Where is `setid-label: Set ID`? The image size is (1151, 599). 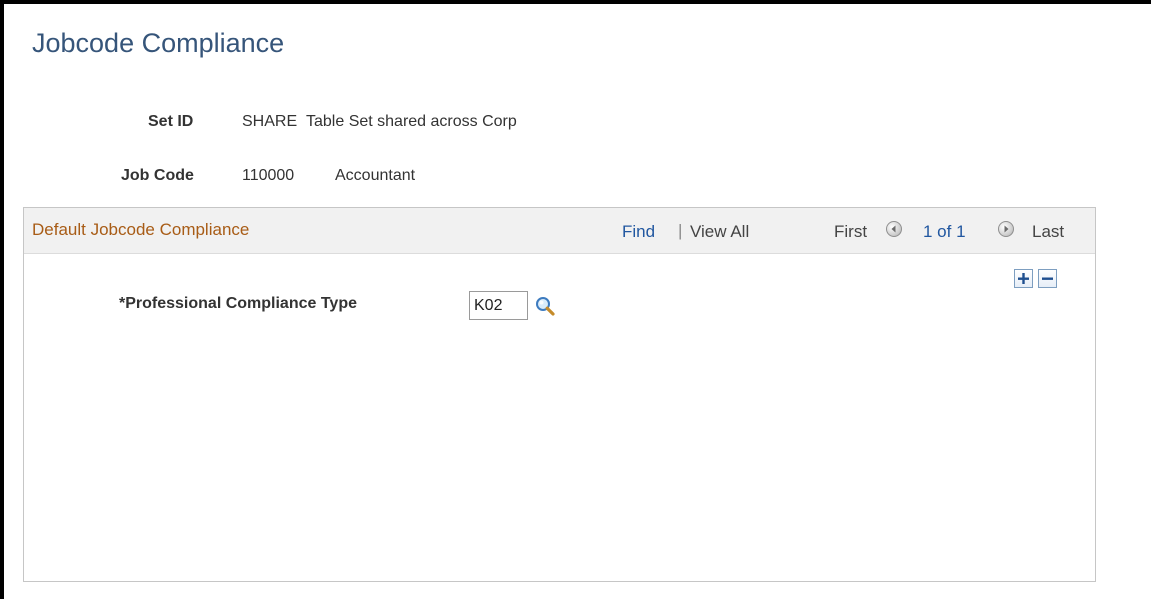 setid-label: Set ID is located at coordinates (171, 121).